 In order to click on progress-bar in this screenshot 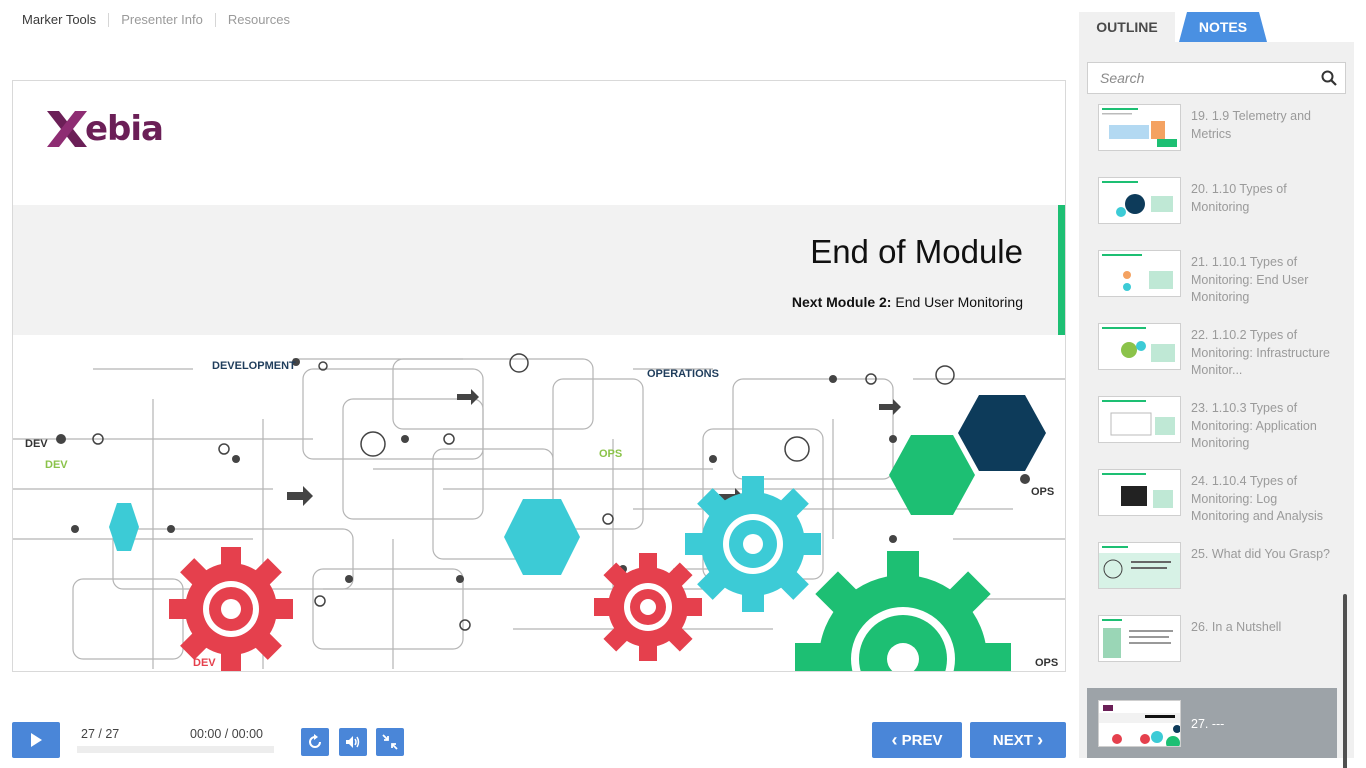, I will do `click(175, 749)`.